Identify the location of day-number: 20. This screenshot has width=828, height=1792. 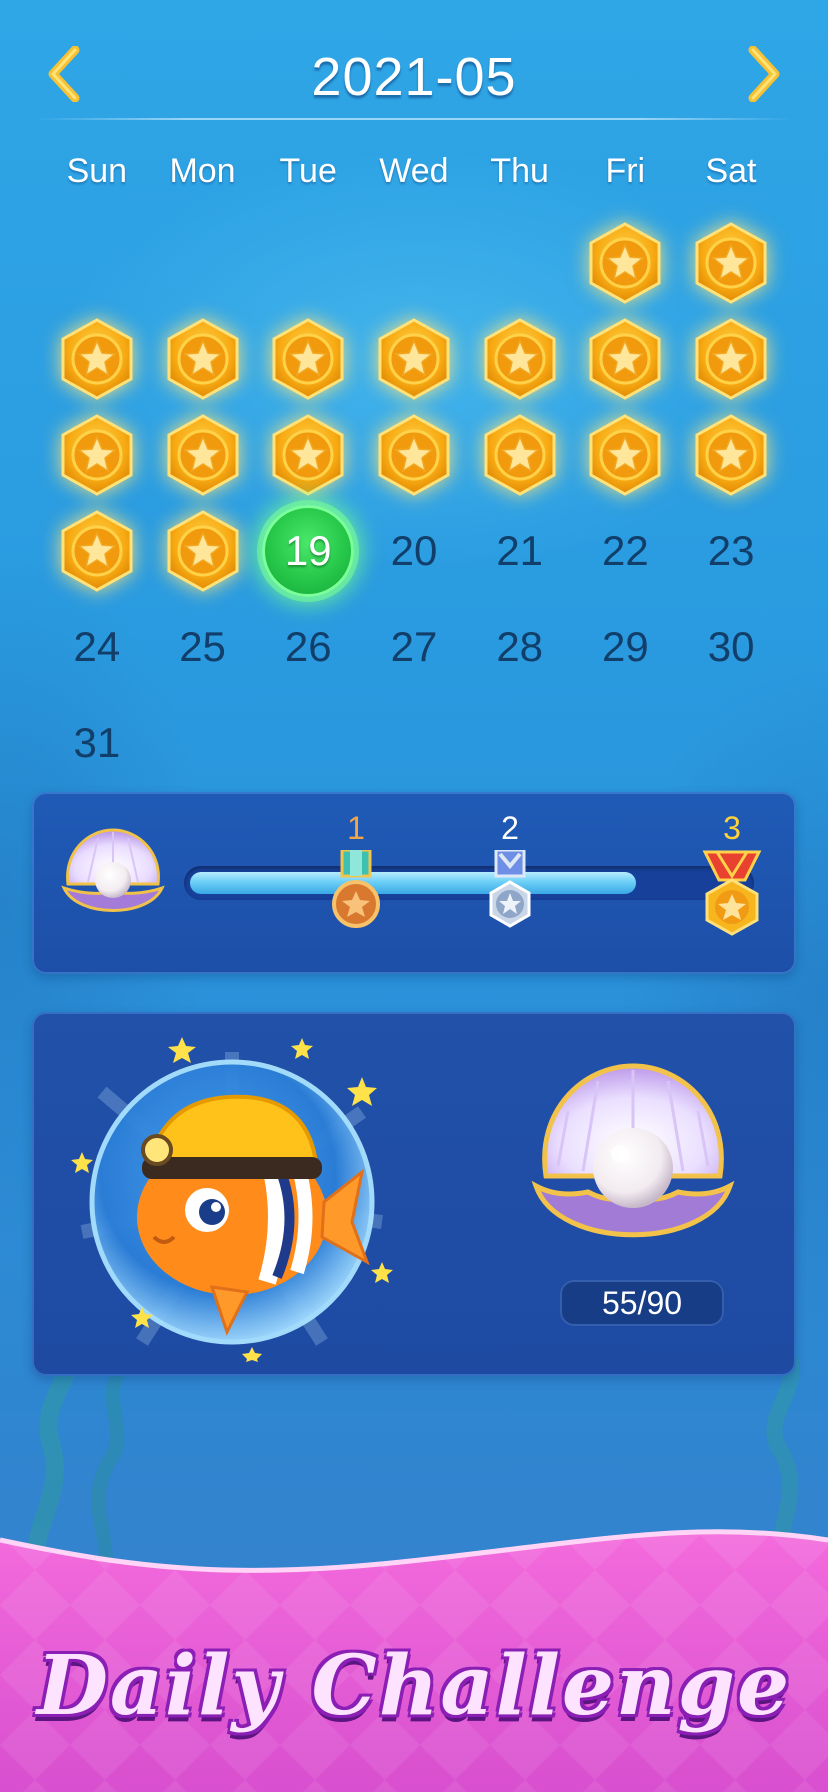
(414, 550).